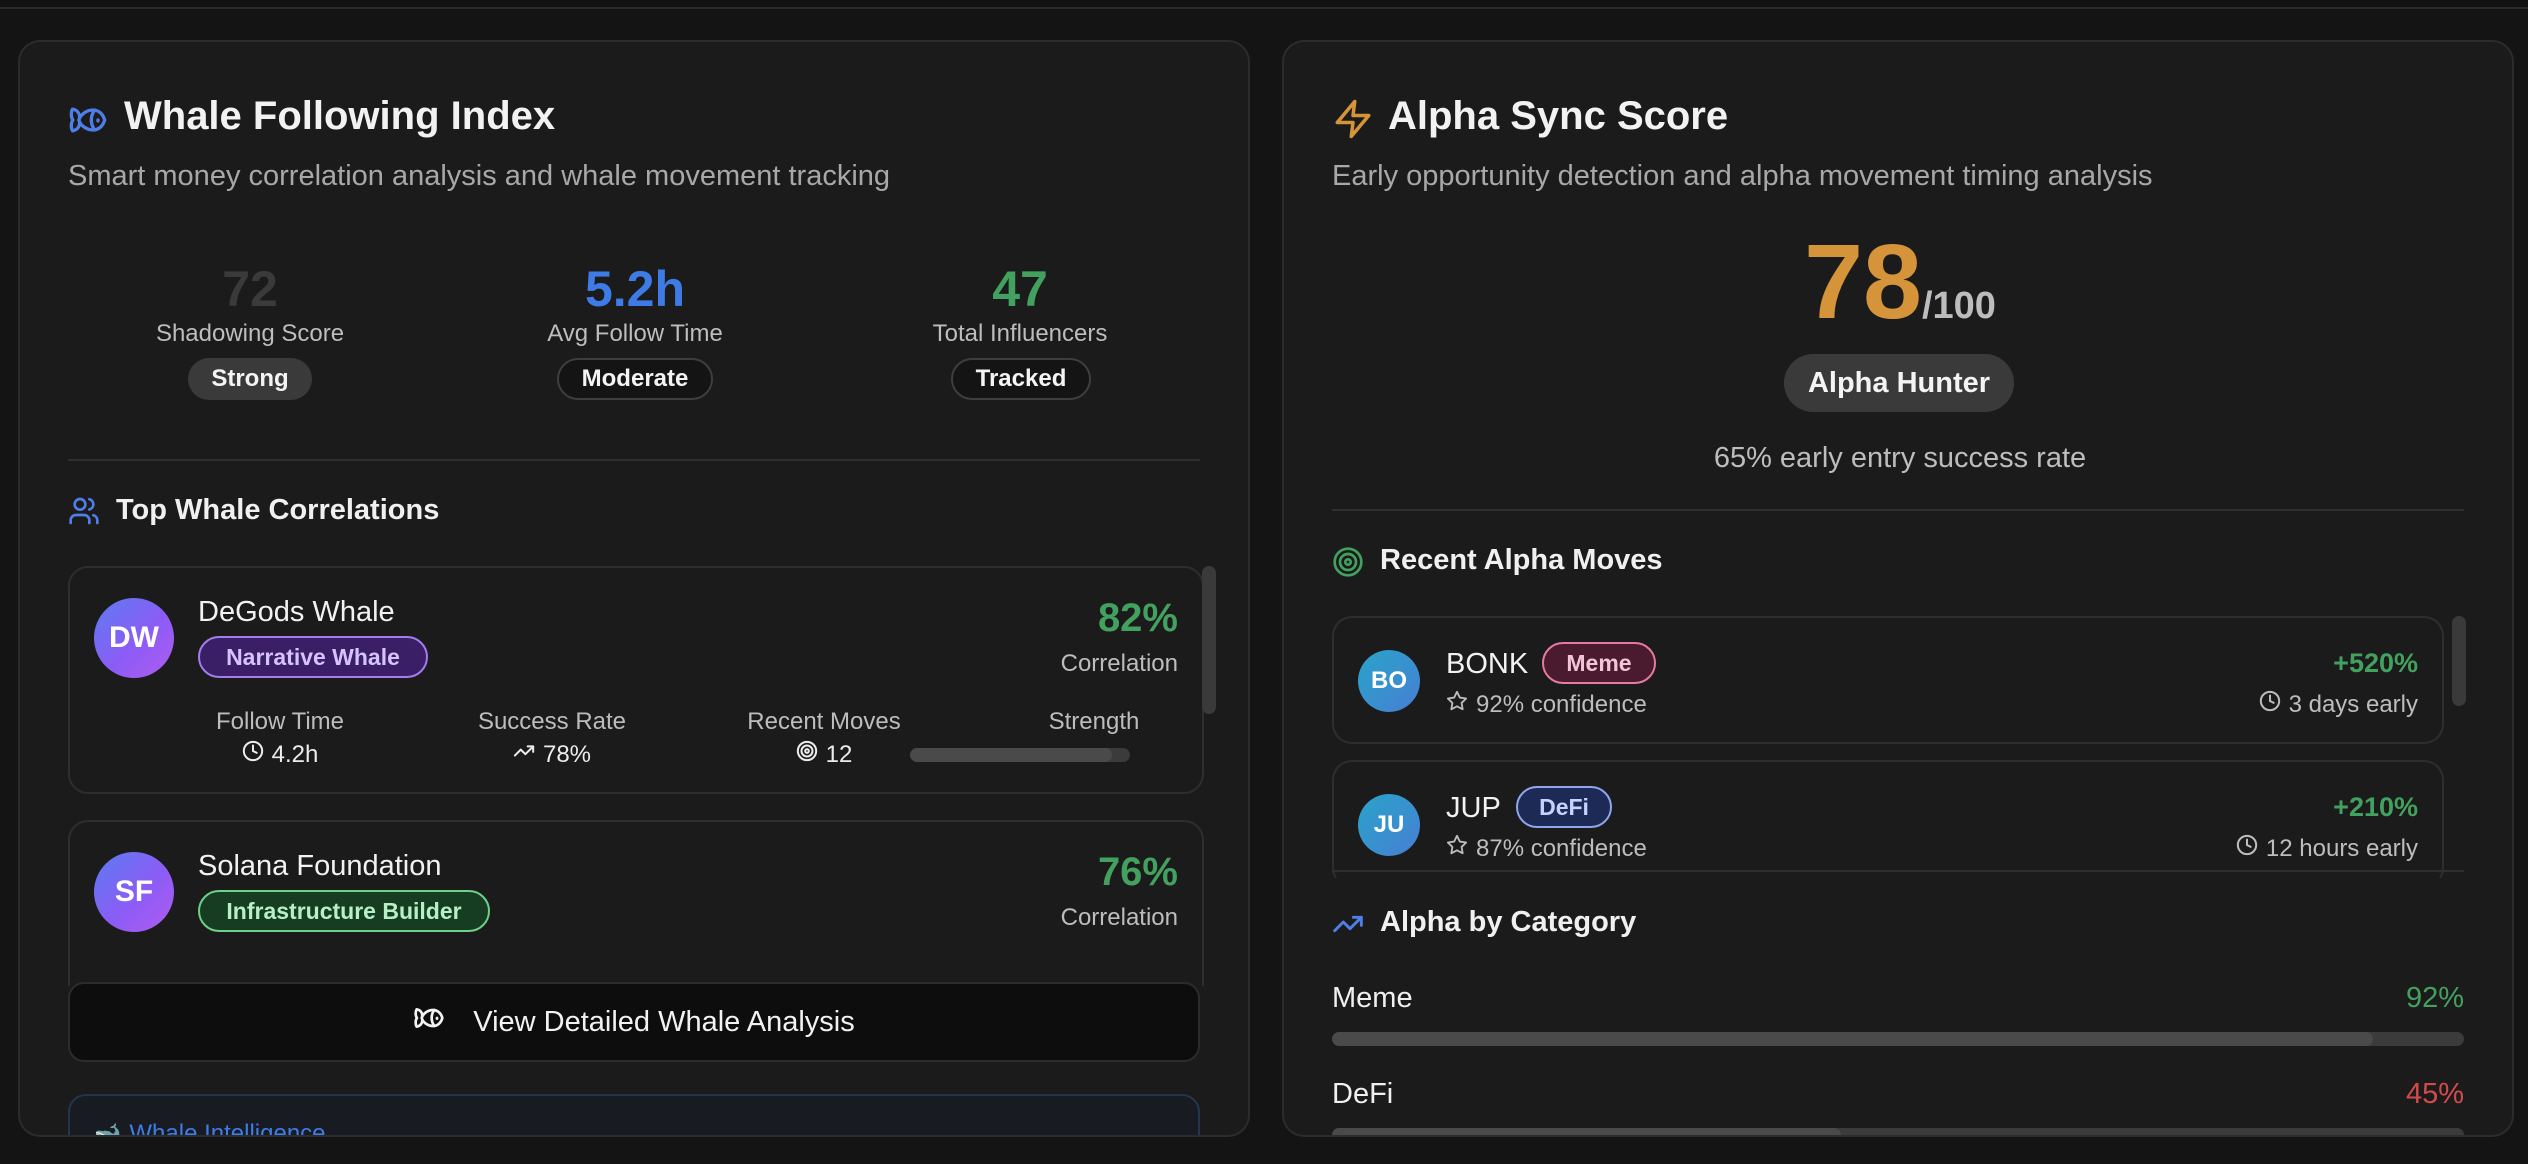 The height and width of the screenshot is (1164, 2528). I want to click on whale-type-tag: Narrative Whale, so click(313, 657).